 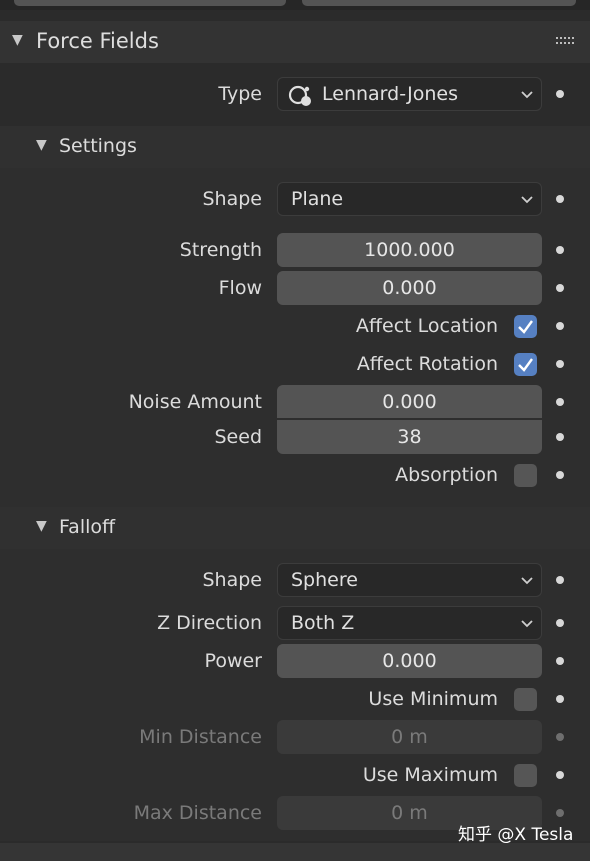 I want to click on z-direction-label: Z Direction, so click(x=209, y=623).